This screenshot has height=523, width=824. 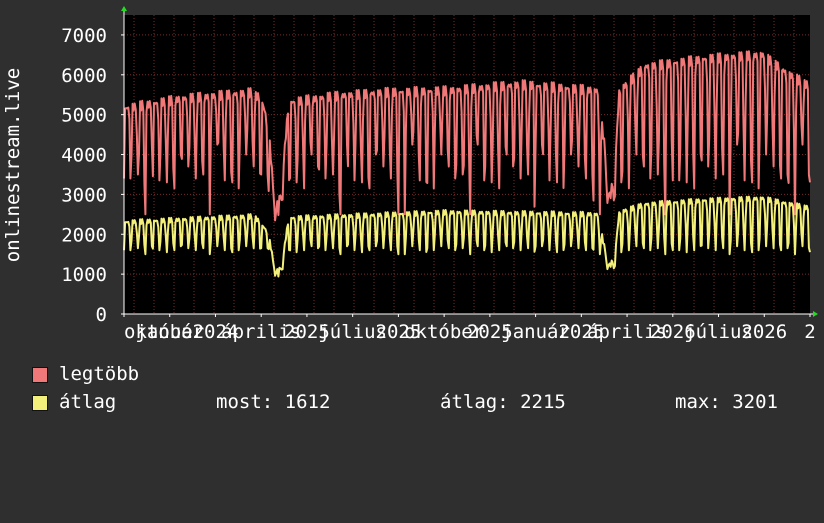 I want to click on x-tick-label: 2, so click(x=809, y=332).